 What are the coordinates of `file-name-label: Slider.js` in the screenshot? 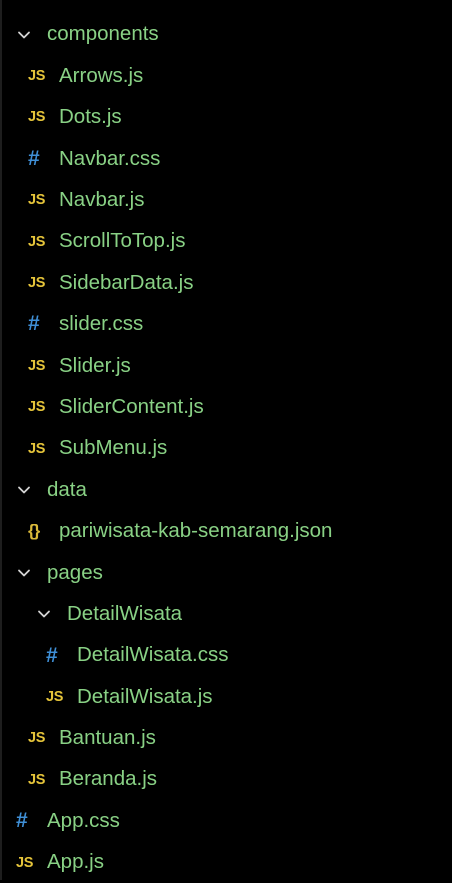 It's located at (95, 365).